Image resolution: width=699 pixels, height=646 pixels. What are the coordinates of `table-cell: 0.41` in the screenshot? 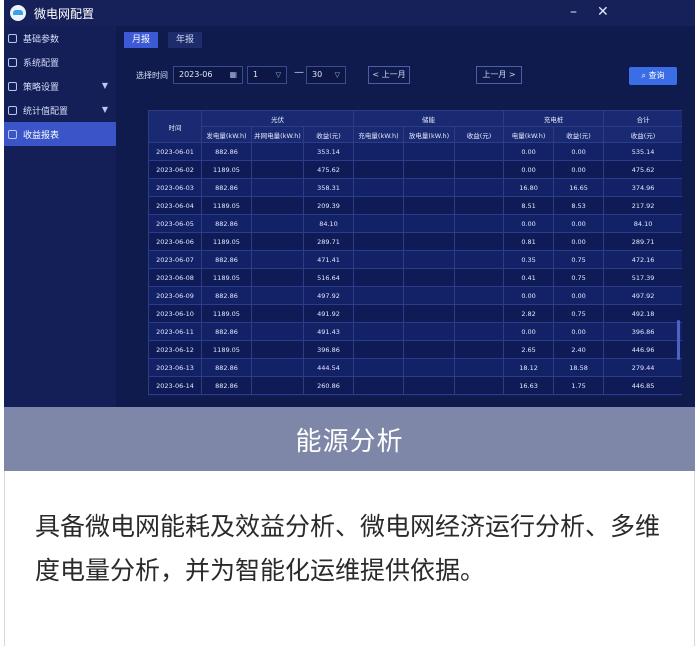 It's located at (529, 277).